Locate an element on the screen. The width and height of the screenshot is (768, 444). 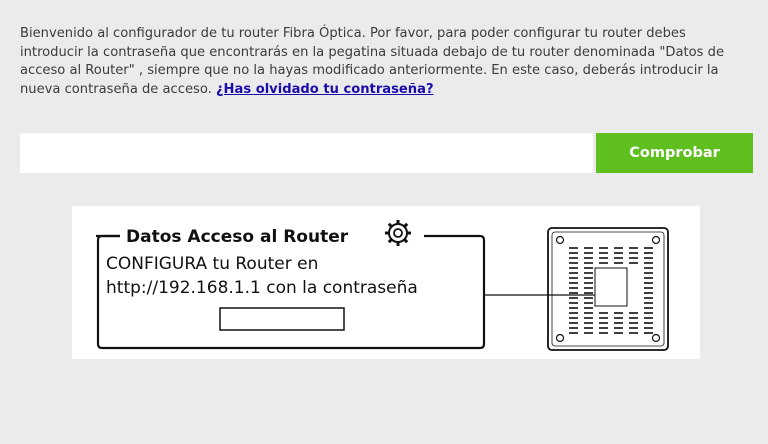
sticker-line-2: http://192.168.1.1 con la contraseña is located at coordinates (262, 288).